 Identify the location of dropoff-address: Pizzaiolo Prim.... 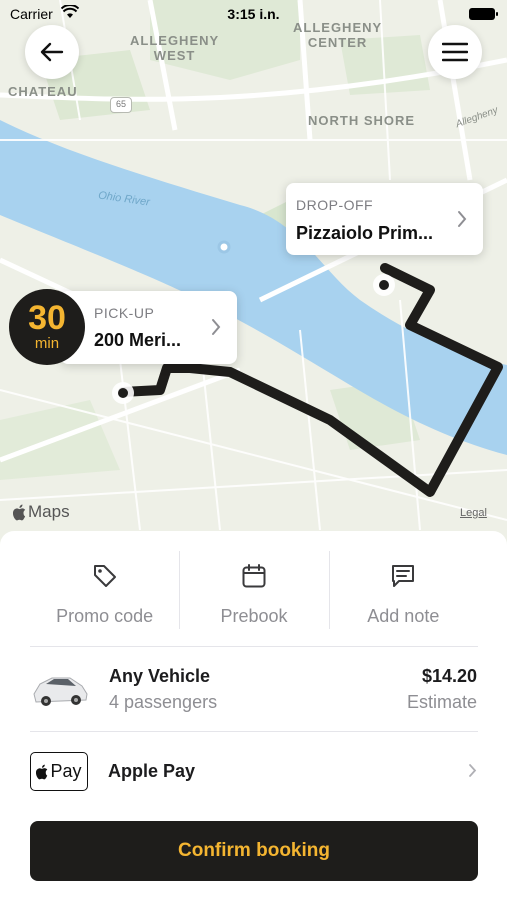
(365, 233).